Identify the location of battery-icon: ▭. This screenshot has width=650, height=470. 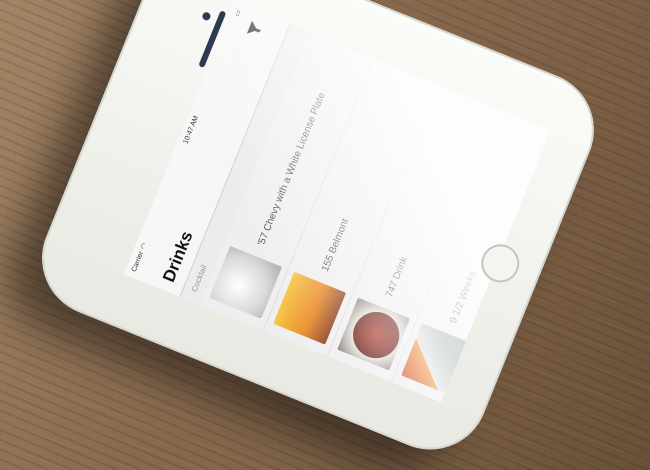
(238, 13).